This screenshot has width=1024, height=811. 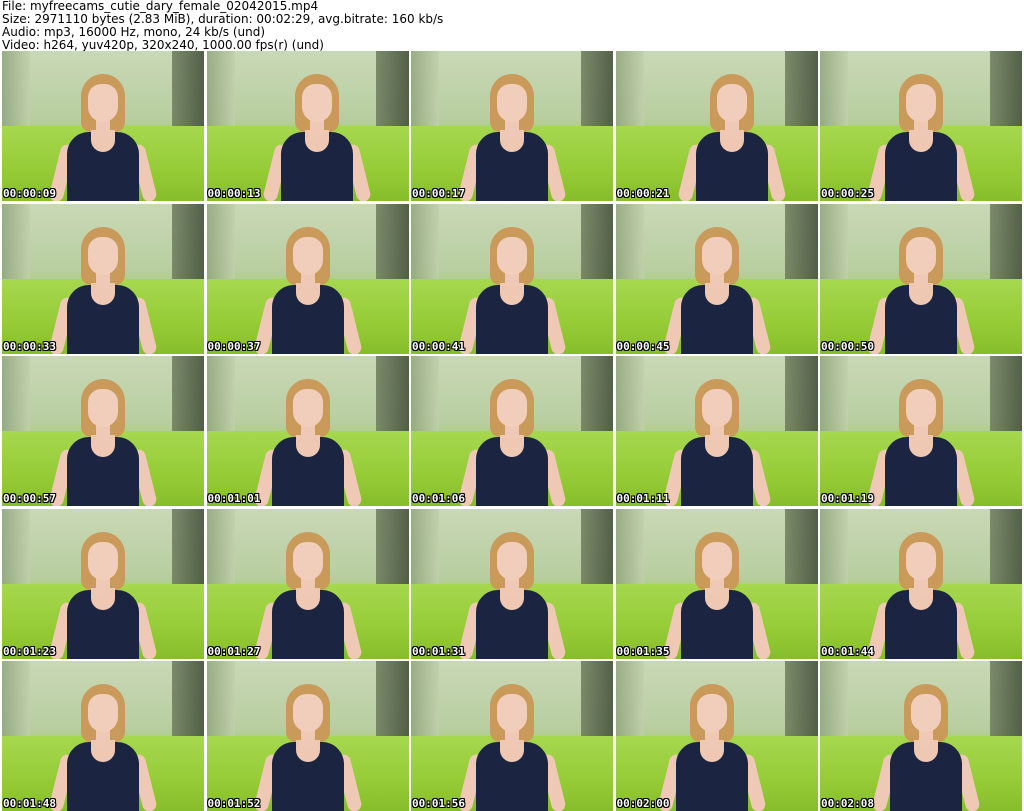 I want to click on frame-timestamp: 00:02:00, so click(x=643, y=803).